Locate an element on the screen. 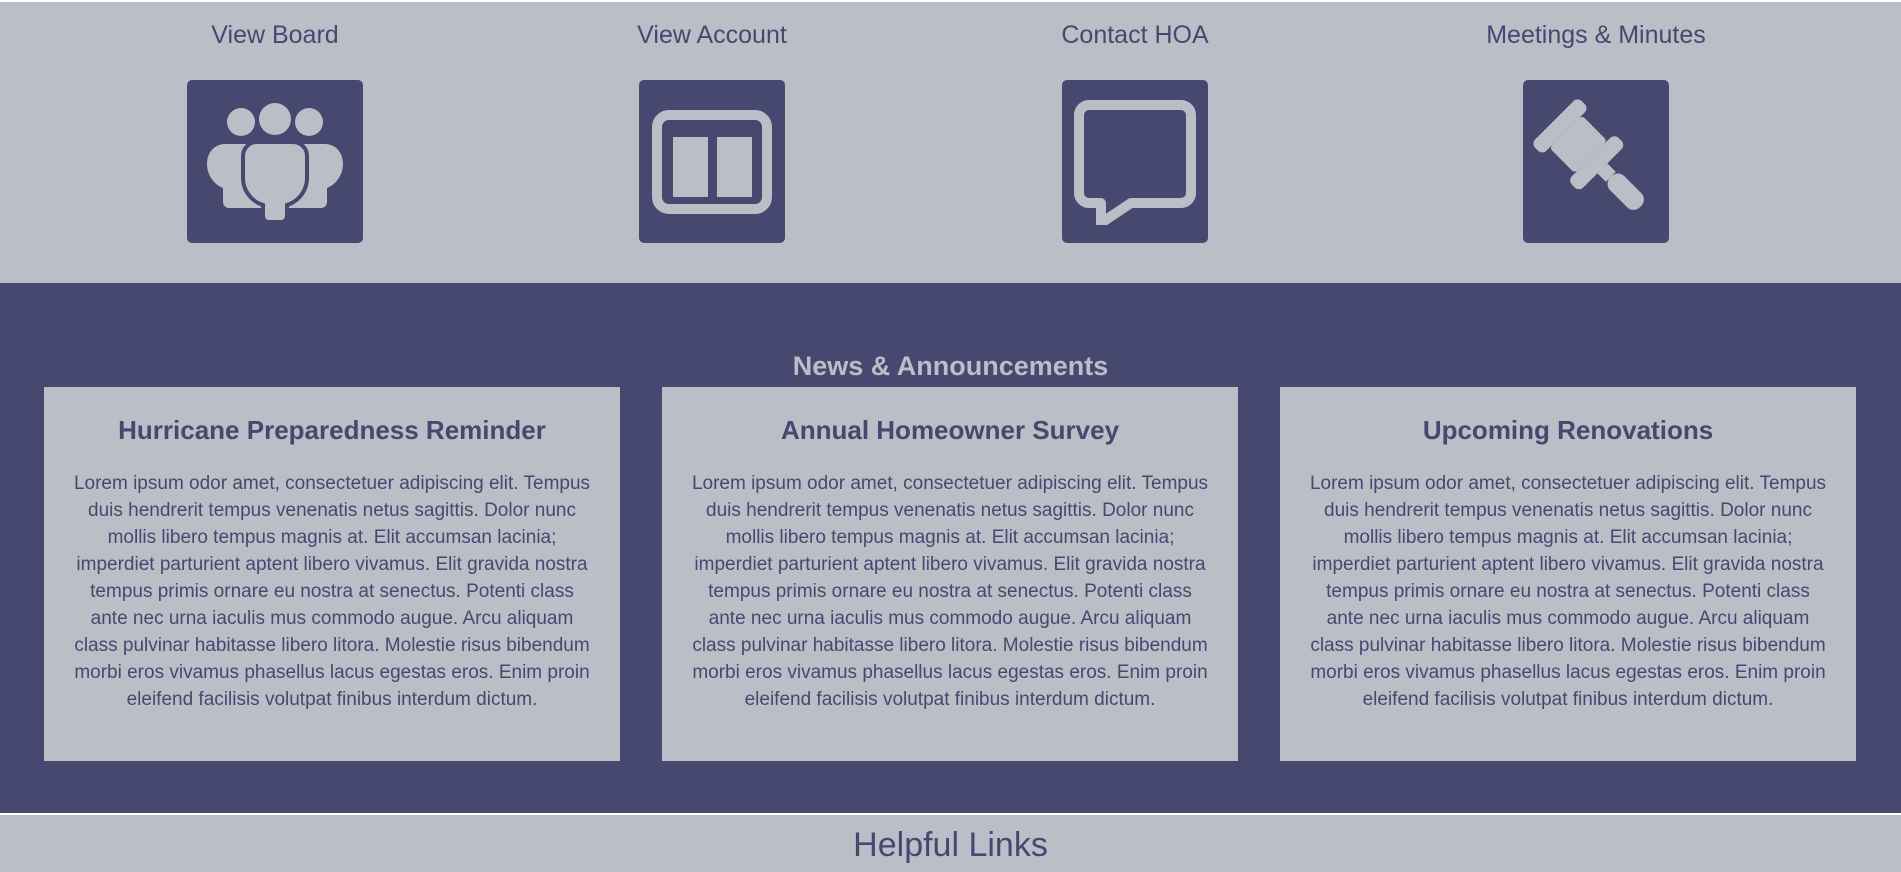  news-section-title: News & Announcements is located at coordinates (950, 366).